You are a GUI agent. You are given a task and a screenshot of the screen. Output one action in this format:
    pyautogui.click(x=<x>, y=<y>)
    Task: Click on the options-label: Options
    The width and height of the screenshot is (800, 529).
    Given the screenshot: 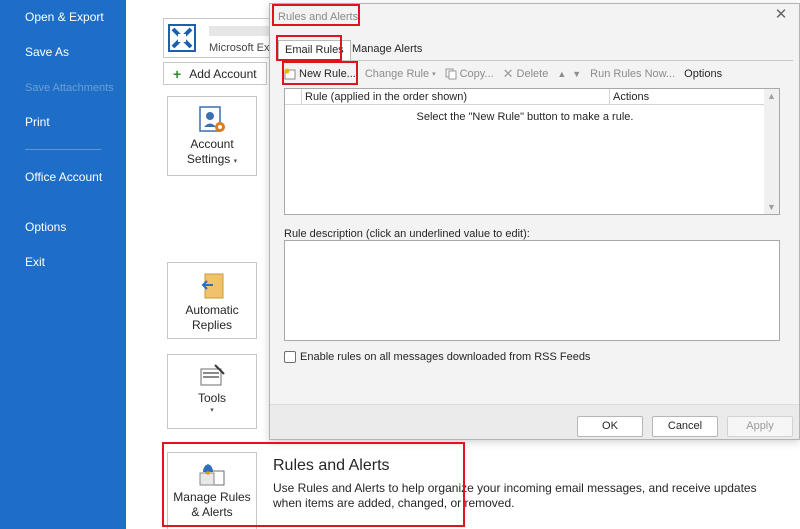 What is the action you would take?
    pyautogui.click(x=703, y=74)
    